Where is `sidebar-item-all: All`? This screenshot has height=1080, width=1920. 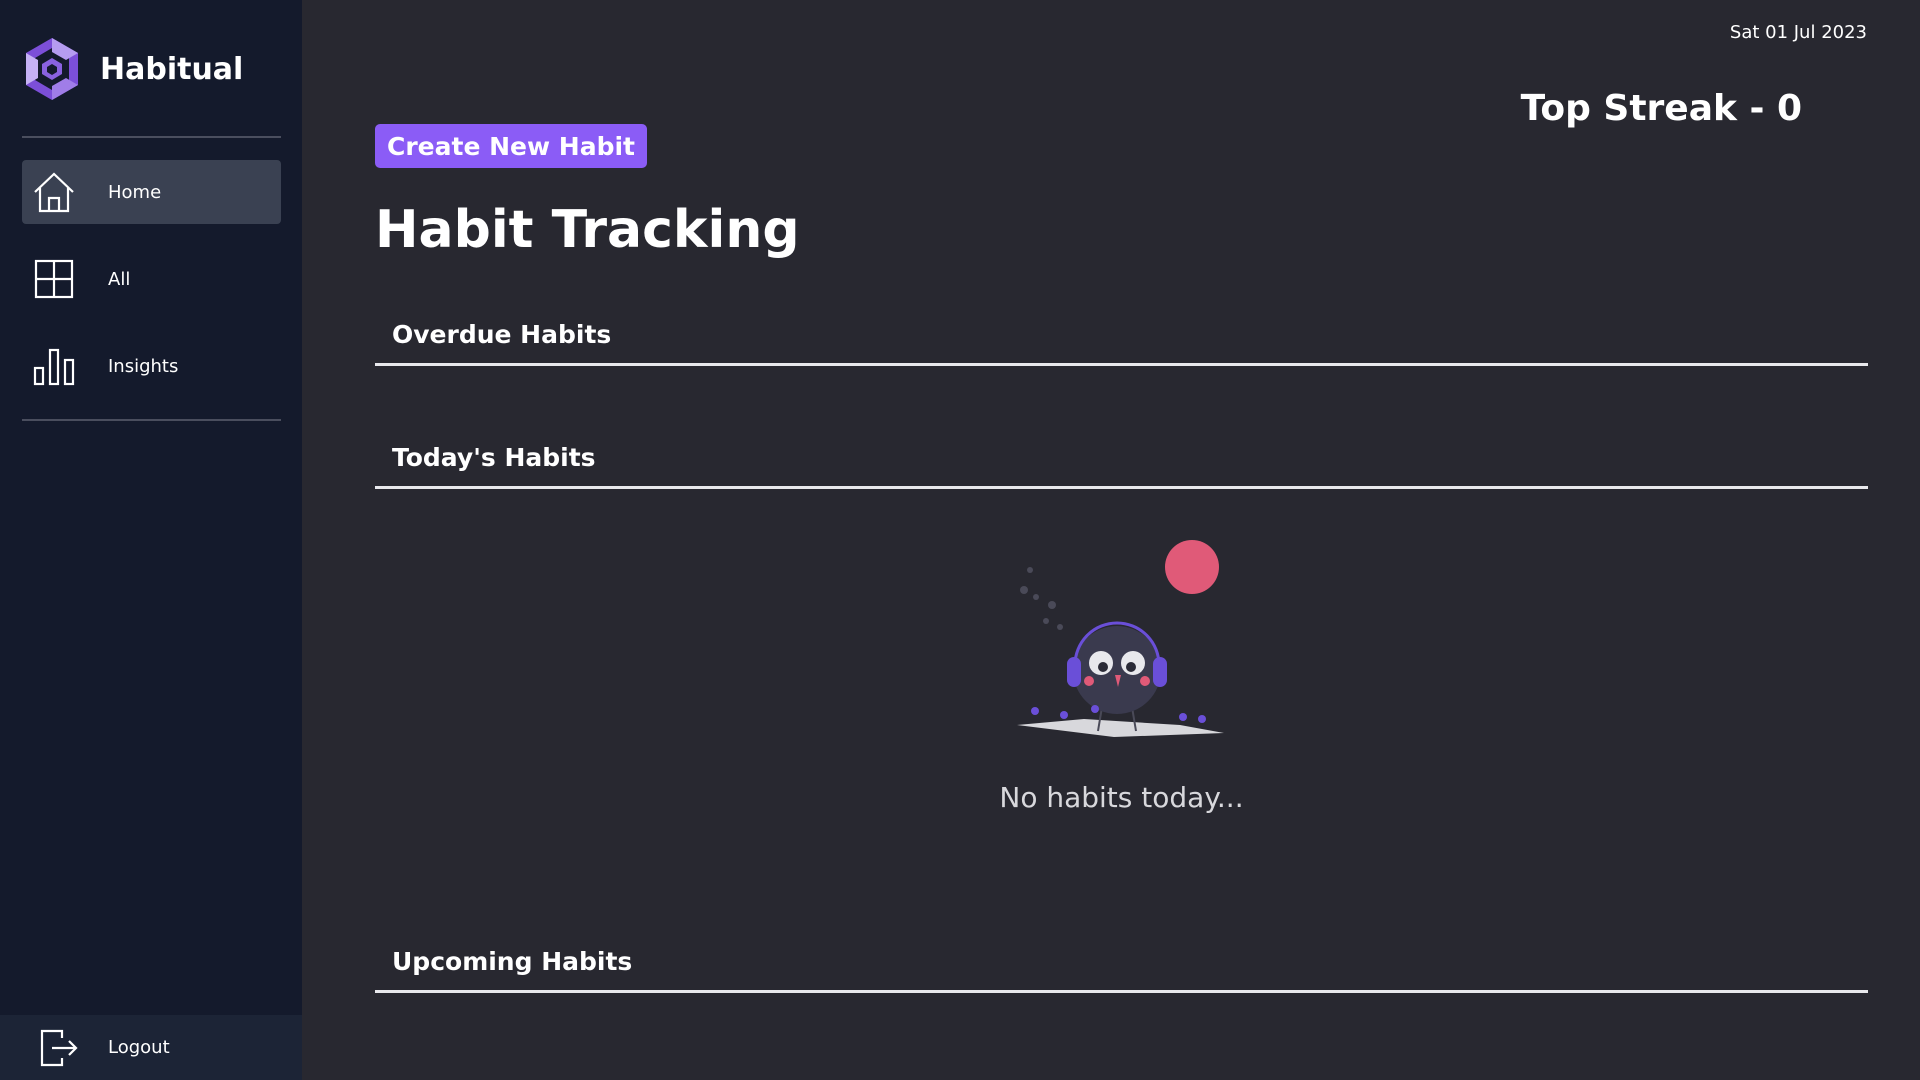
sidebar-item-all: All is located at coordinates (151, 279).